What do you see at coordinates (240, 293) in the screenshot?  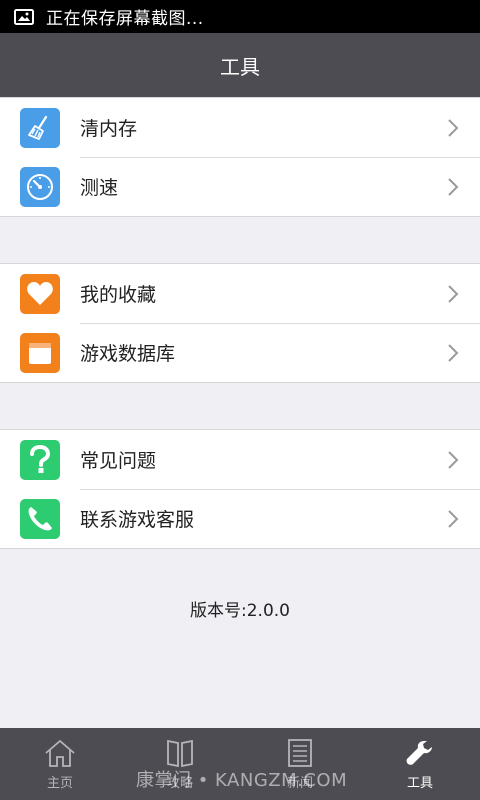 I see `menu-item-favorites: 我的收藏` at bounding box center [240, 293].